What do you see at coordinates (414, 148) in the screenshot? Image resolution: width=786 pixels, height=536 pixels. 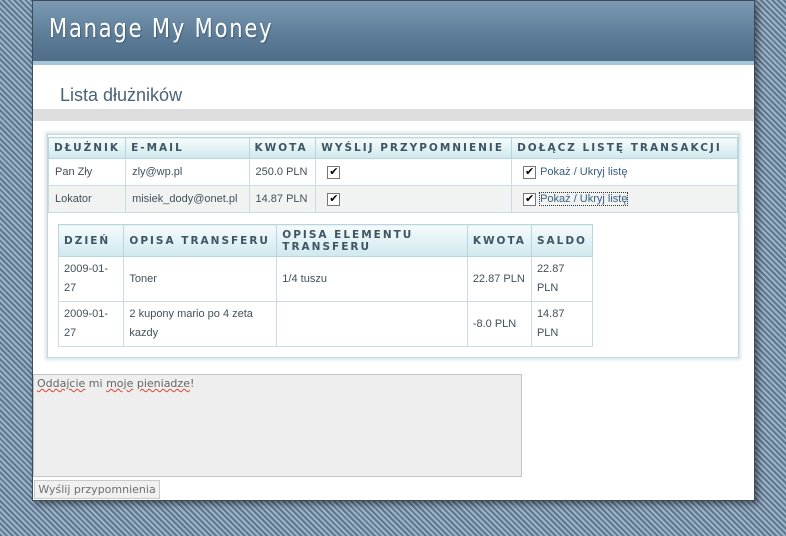 I see `col-header-send-reminder: WYŚLIJ PRZYPOMNIENIE` at bounding box center [414, 148].